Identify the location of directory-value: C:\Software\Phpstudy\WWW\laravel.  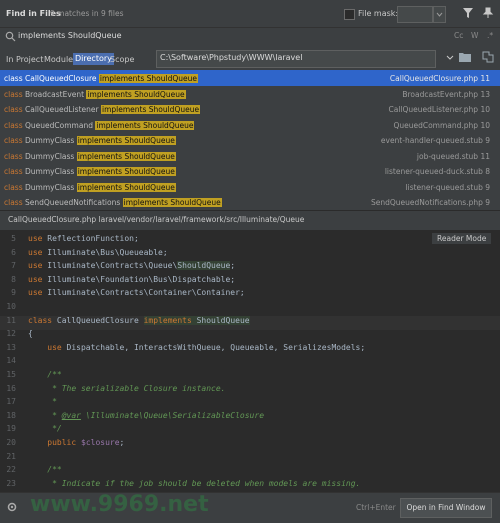
(231, 57).